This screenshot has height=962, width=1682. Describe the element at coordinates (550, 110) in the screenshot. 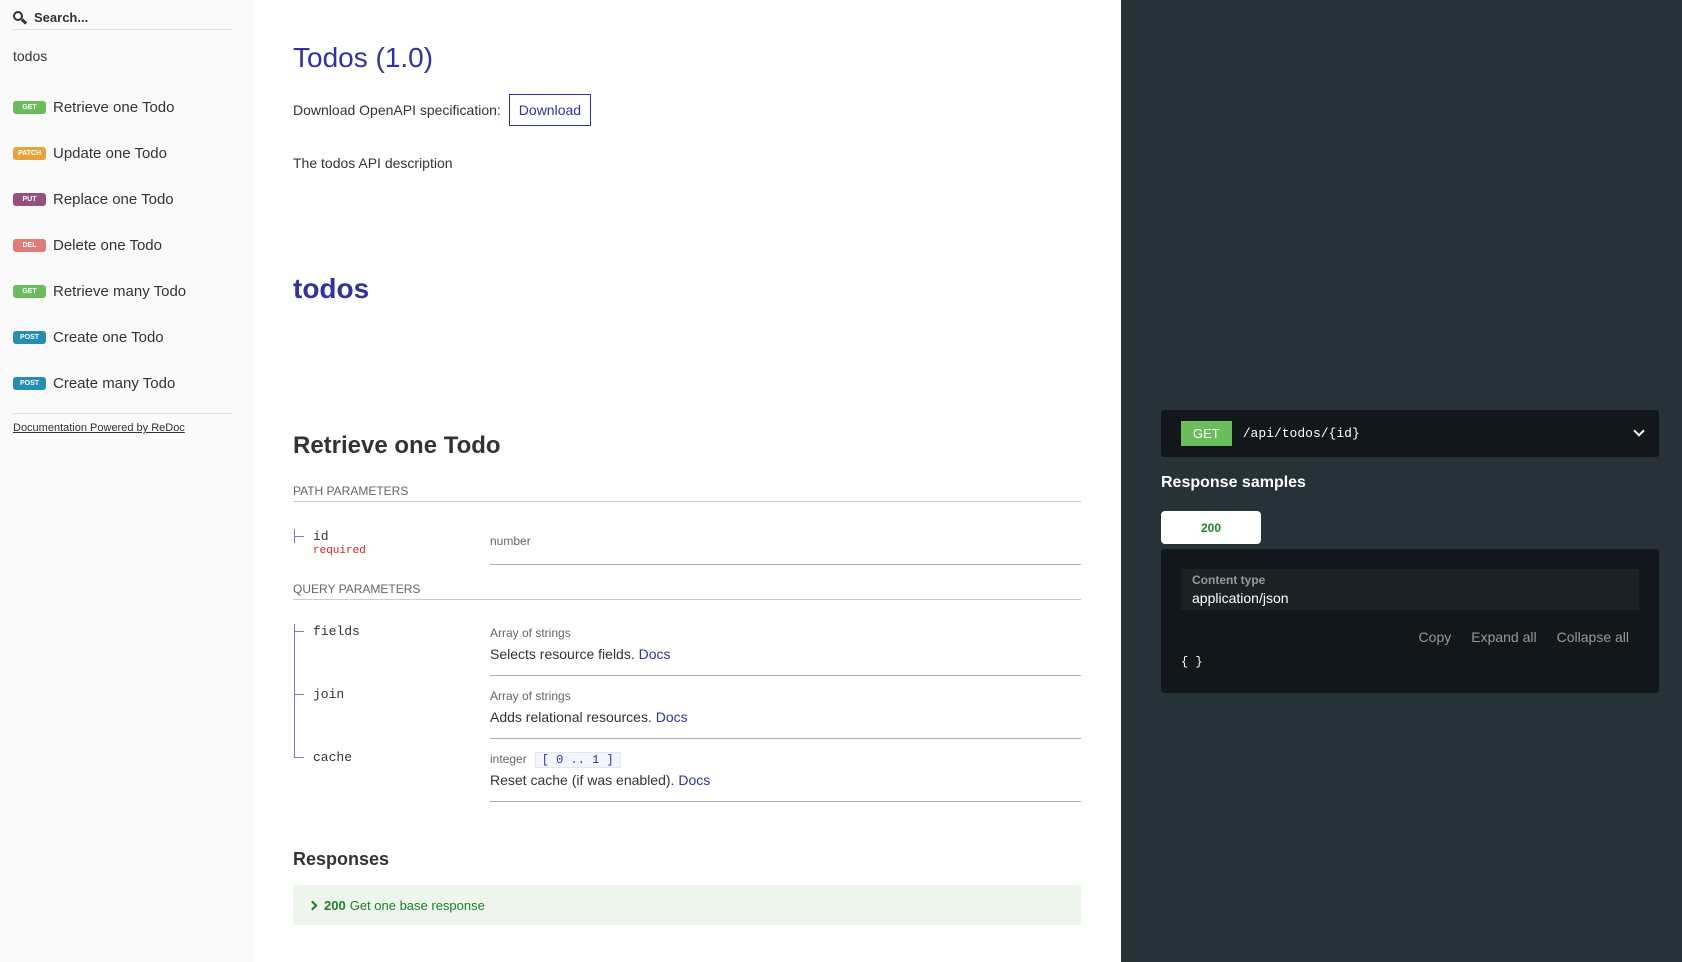

I see `download-button: Download` at that location.